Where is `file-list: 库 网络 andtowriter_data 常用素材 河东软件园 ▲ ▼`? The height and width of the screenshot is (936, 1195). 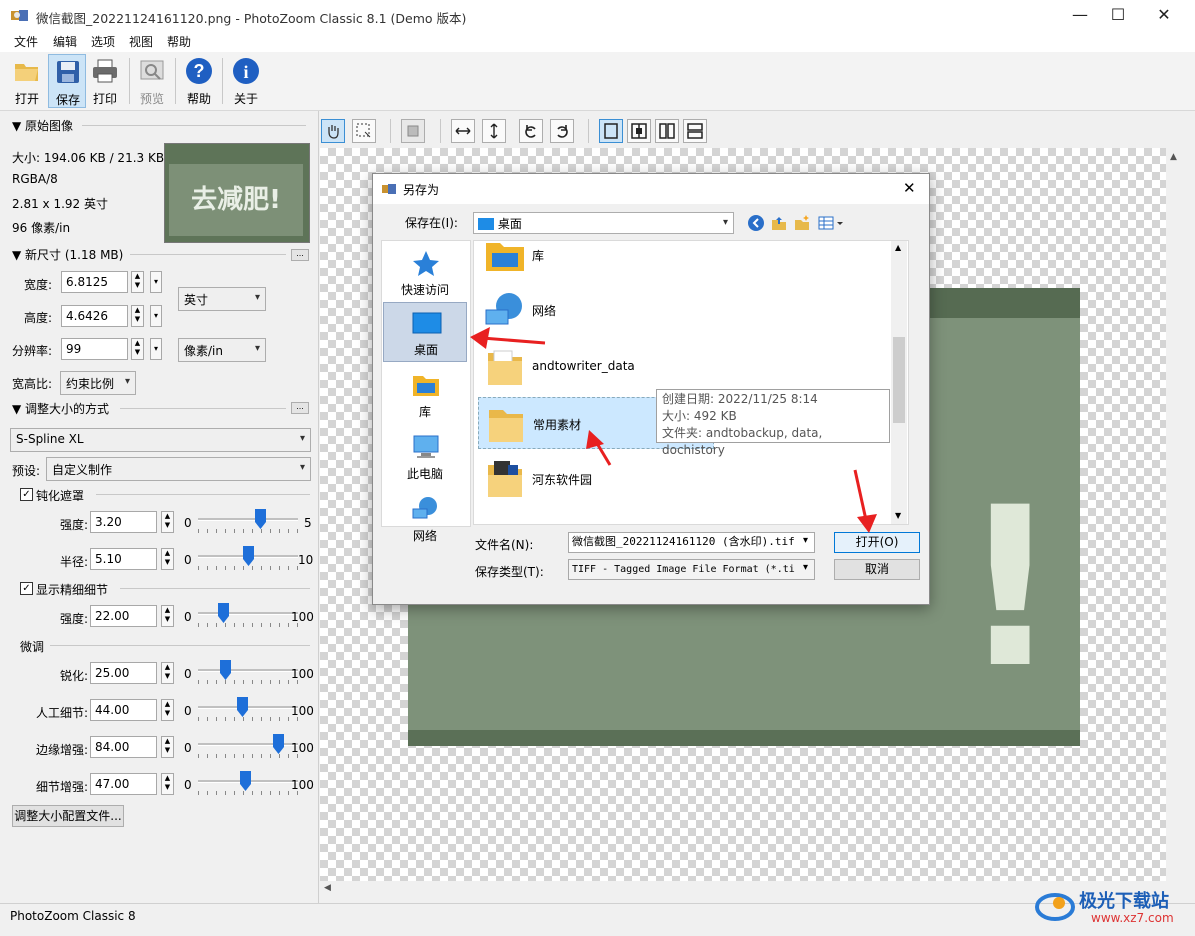 file-list: 库 网络 andtowriter_data 常用素材 河东软件园 ▲ ▼ is located at coordinates (691, 382).